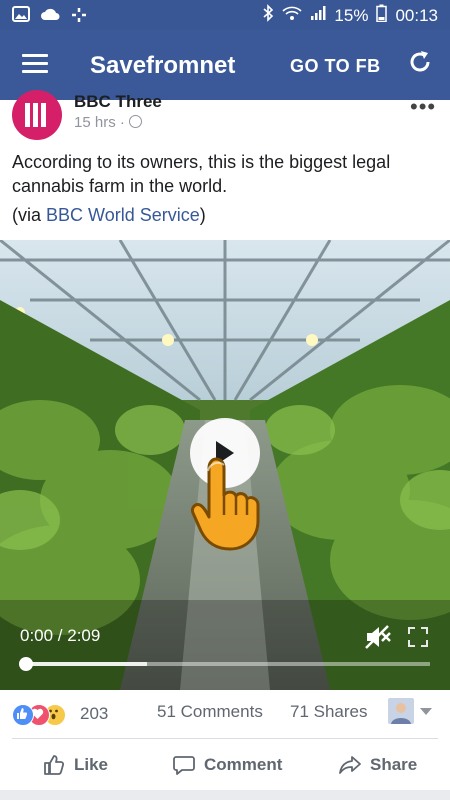  I want to click on reactions-bar: 203 51 Comments 71 Shares, so click(225, 714).